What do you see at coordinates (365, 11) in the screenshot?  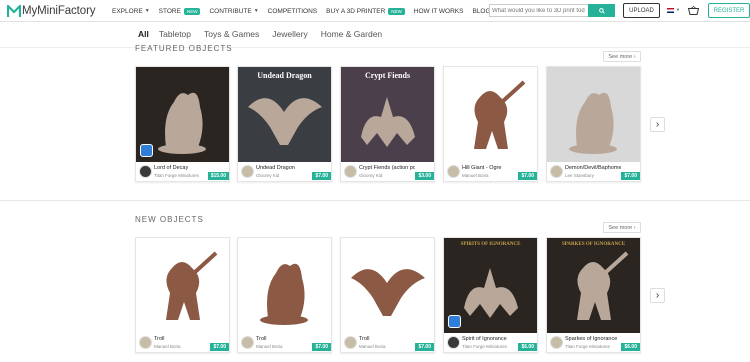 I see `nav-item-buy-a-3d-printer: BUY A 3D PRINTER NEW` at bounding box center [365, 11].